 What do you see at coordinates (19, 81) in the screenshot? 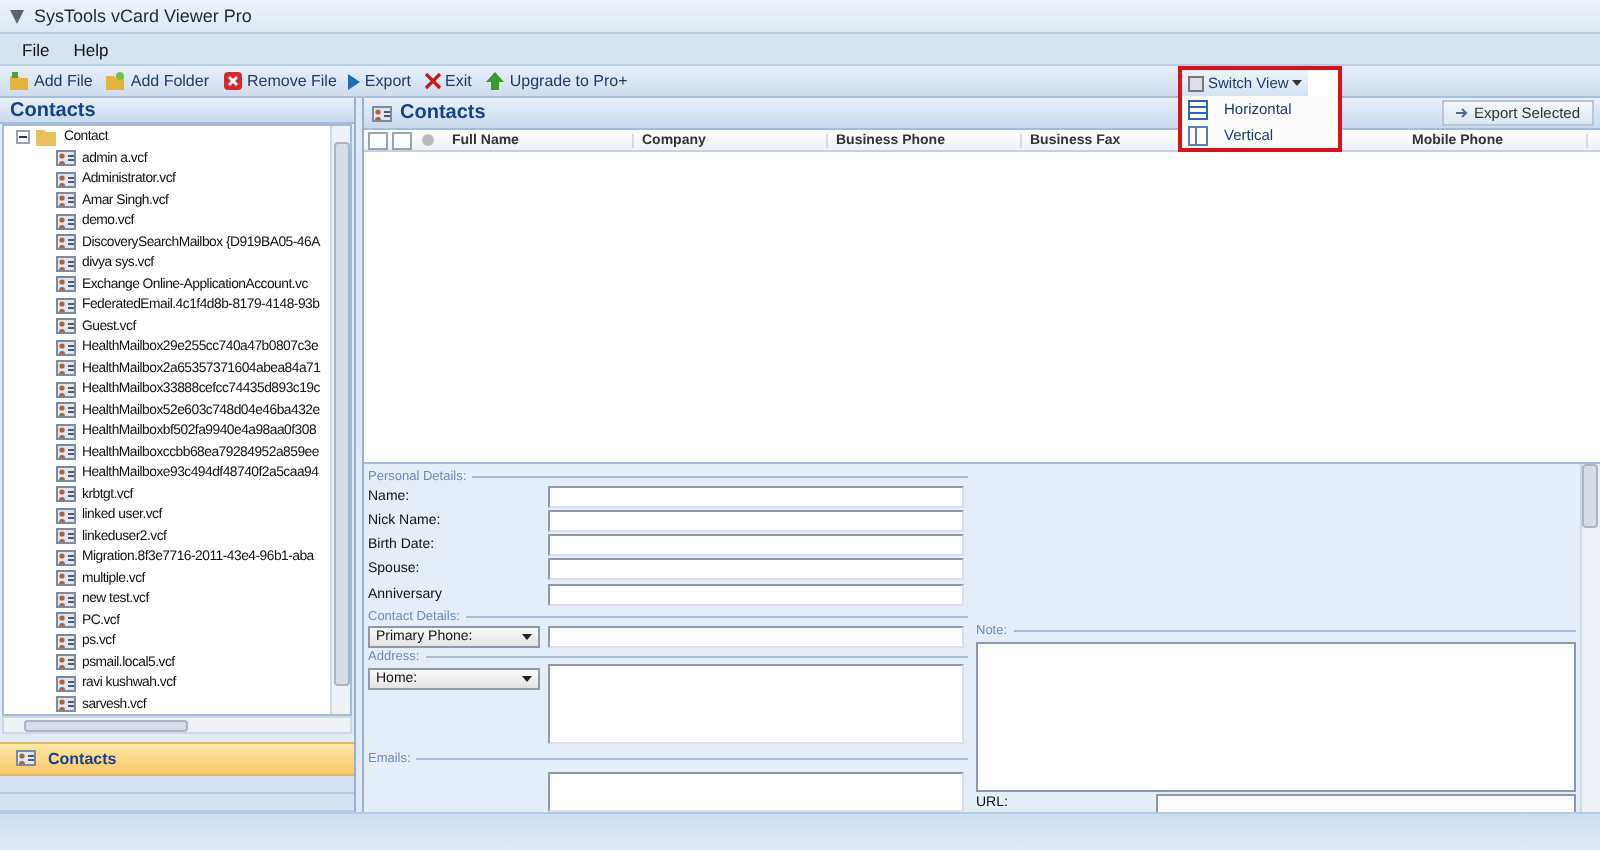
I see `folder-plus-icon` at bounding box center [19, 81].